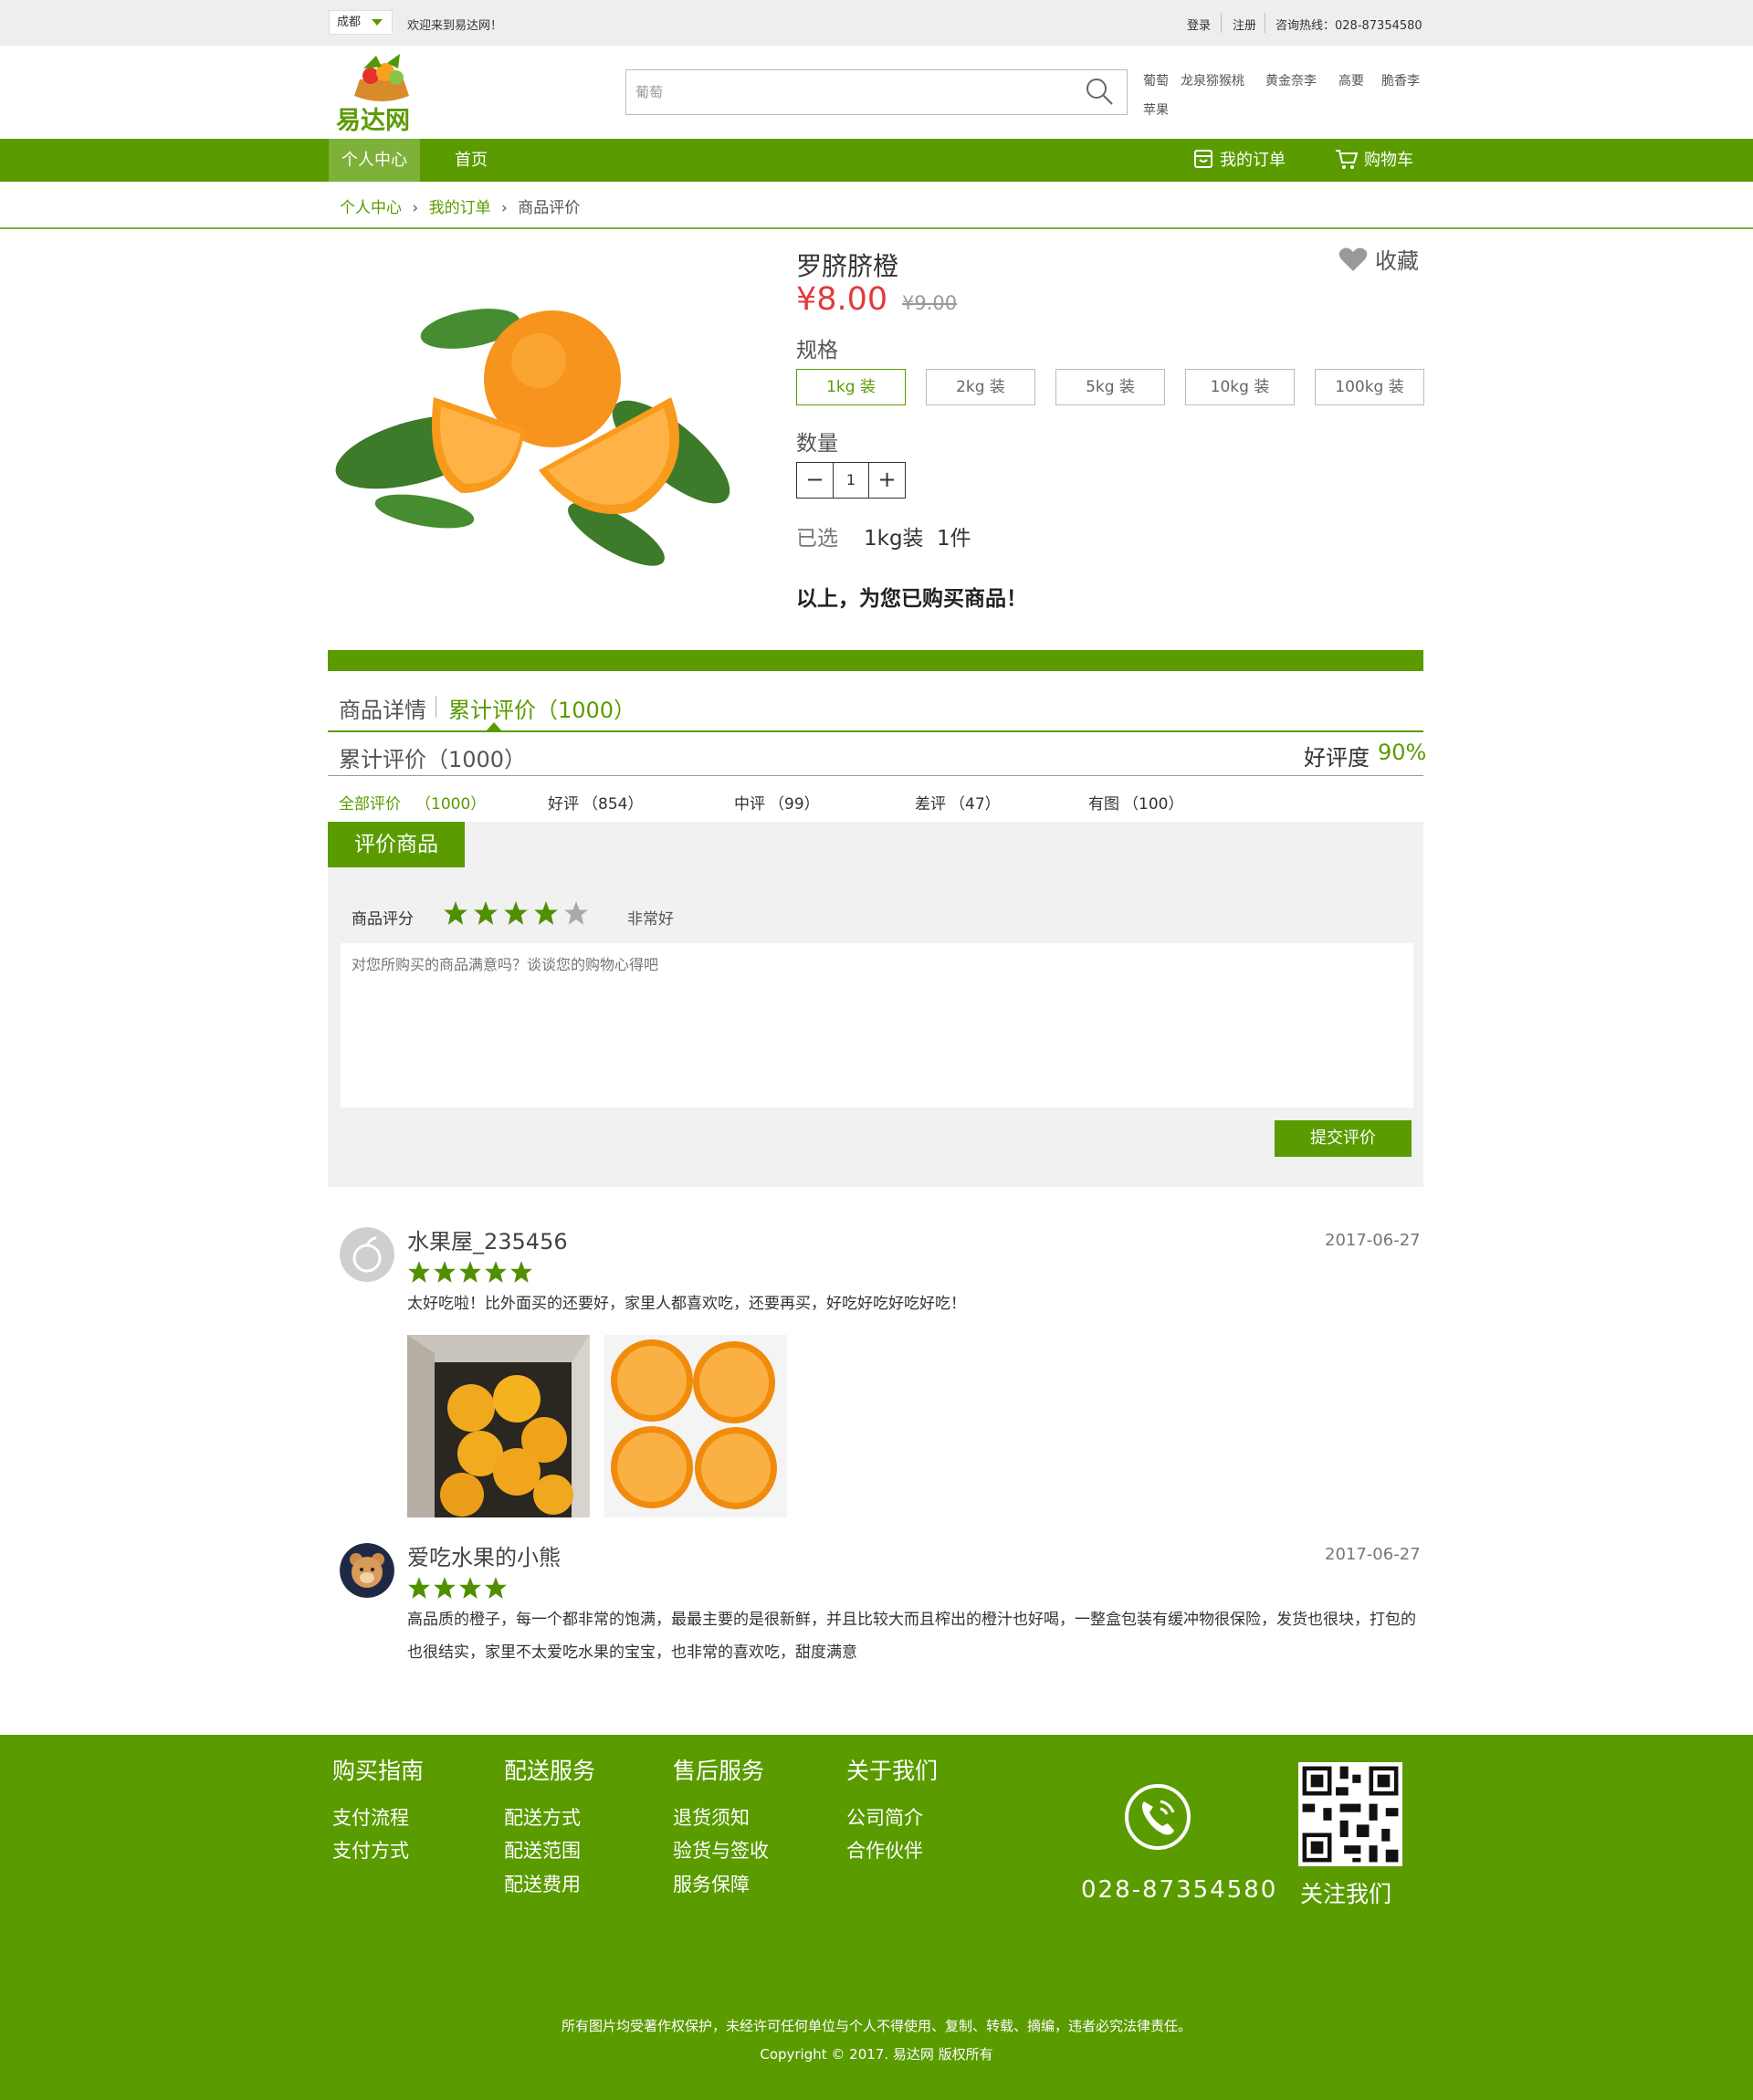 This screenshot has height=2100, width=1753. I want to click on footer-link: 服务保障, so click(711, 1884).